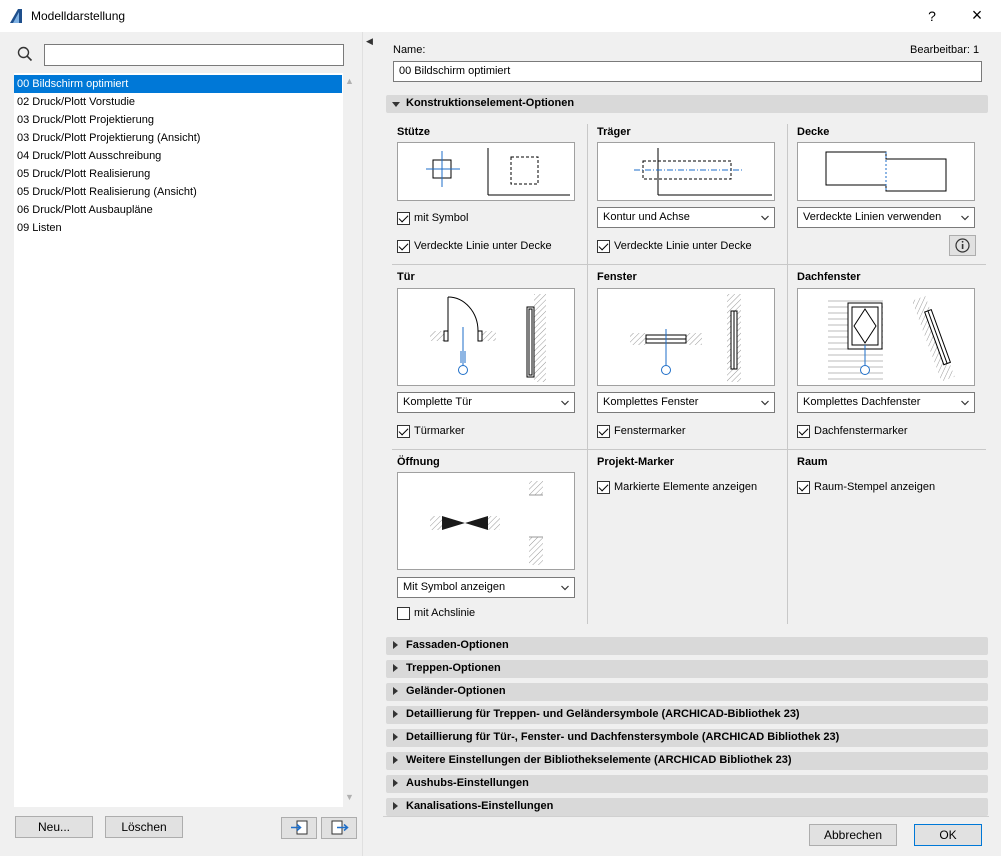  Describe the element at coordinates (886, 217) in the screenshot. I see `decke-dropdown: Verdeckte Linien verwenden` at that location.